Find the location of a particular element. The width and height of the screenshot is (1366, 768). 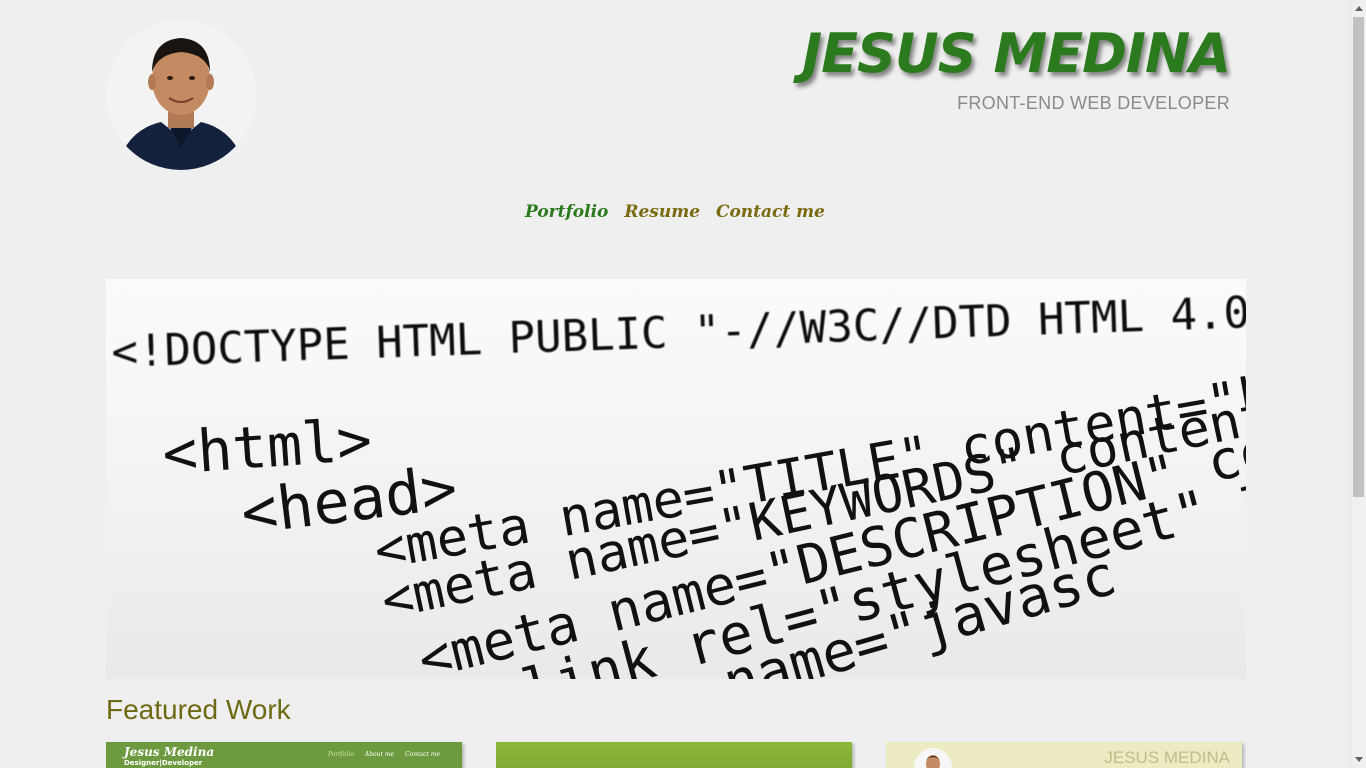

nav-contact: Contact me is located at coordinates (770, 212).